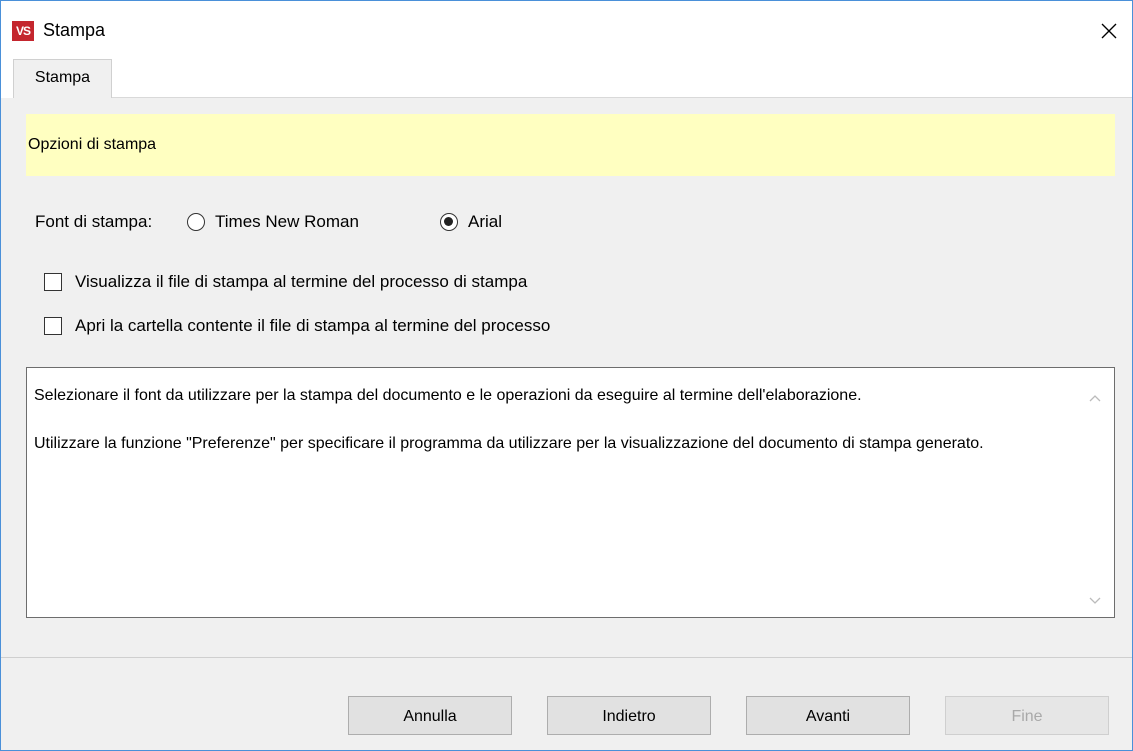 Image resolution: width=1133 pixels, height=751 pixels. Describe the element at coordinates (1095, 397) in the screenshot. I see `scroll-up-arrow-icon` at that location.